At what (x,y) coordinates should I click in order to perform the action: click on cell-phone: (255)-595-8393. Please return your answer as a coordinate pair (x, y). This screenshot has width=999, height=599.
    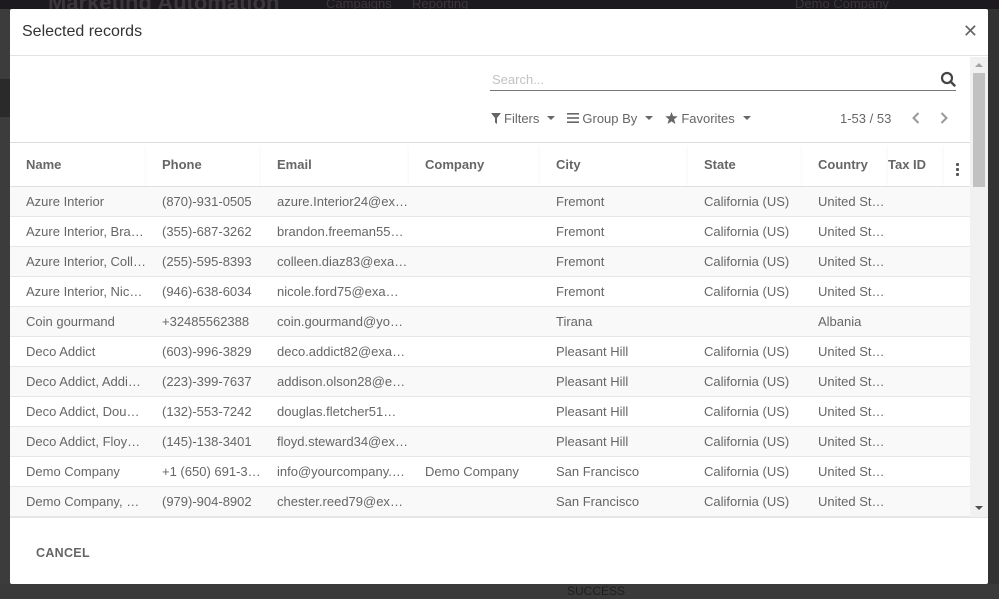
    Looking at the image, I should click on (203, 261).